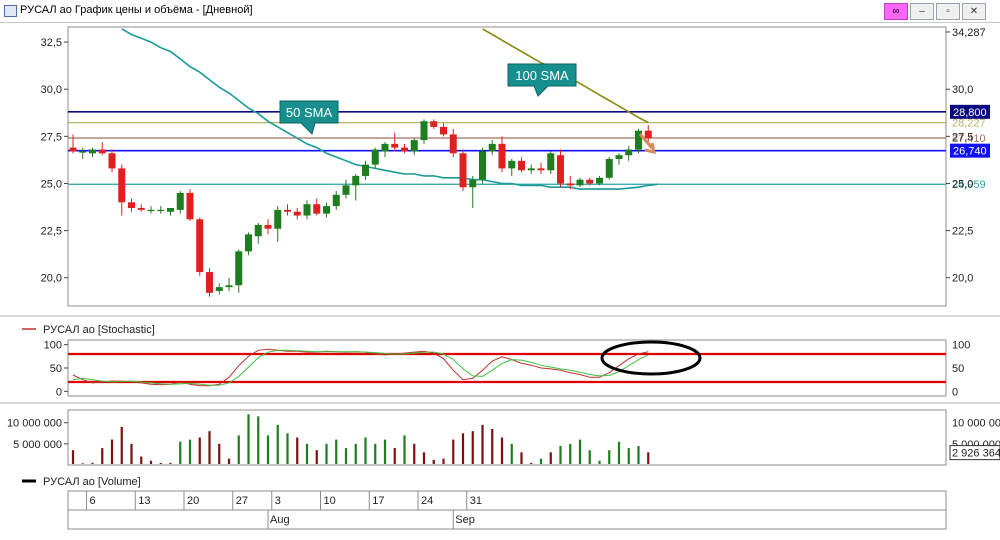 The width and height of the screenshot is (1000, 540). Describe the element at coordinates (955, 392) in the screenshot. I see `stoch-right-tick-label: 0` at that location.